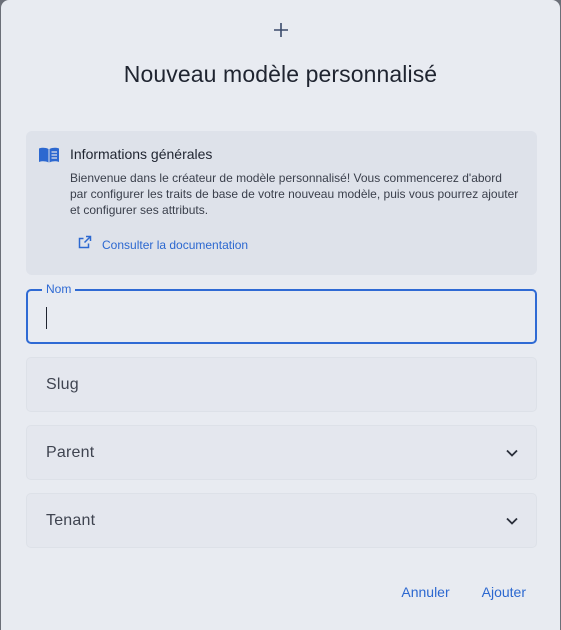 The image size is (561, 630). I want to click on dialog-title: Nouveau modèle personnalisé, so click(280, 74).